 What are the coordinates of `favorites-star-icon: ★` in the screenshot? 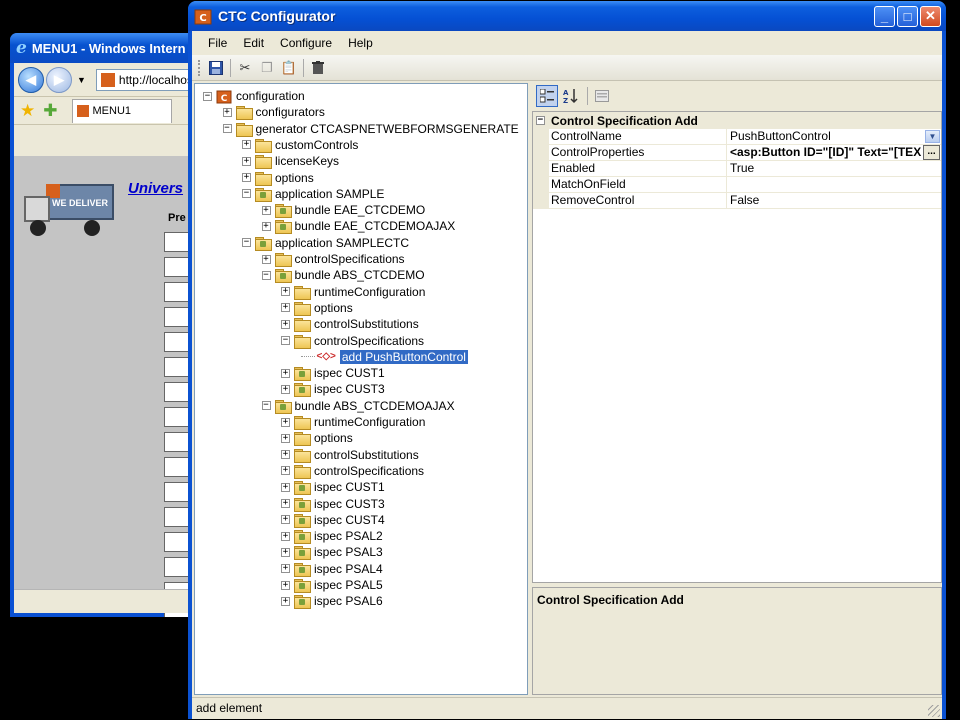 It's located at (27, 111).